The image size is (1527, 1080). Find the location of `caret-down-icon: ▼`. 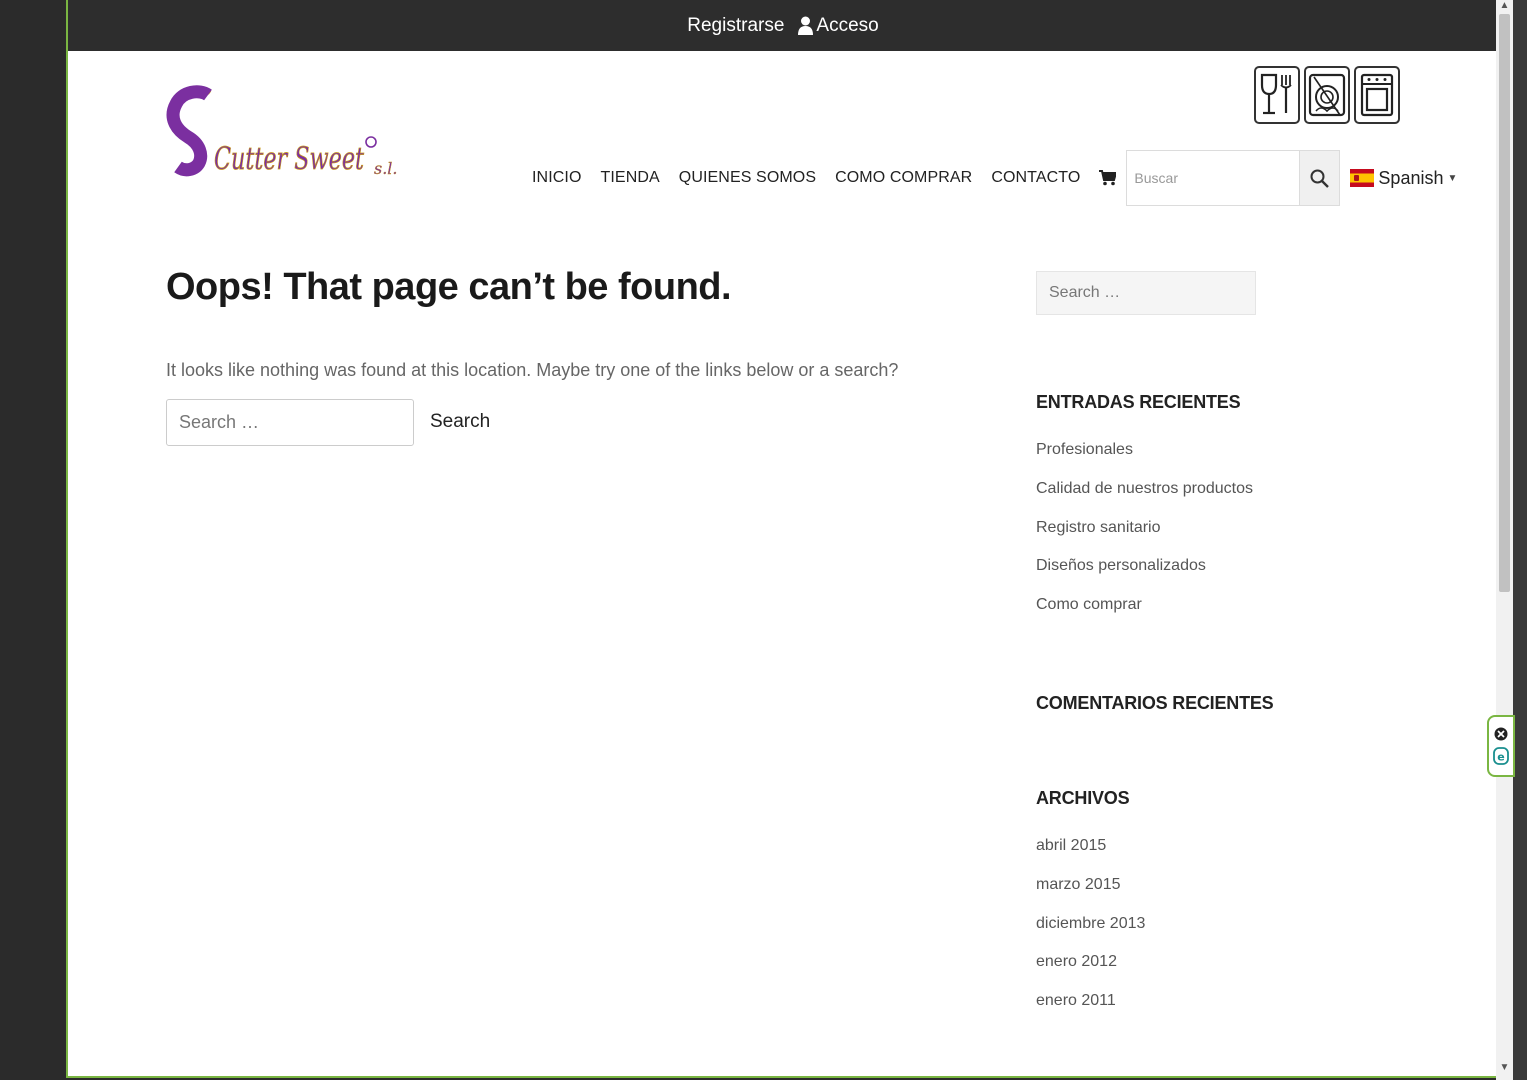

caret-down-icon: ▼ is located at coordinates (1452, 178).